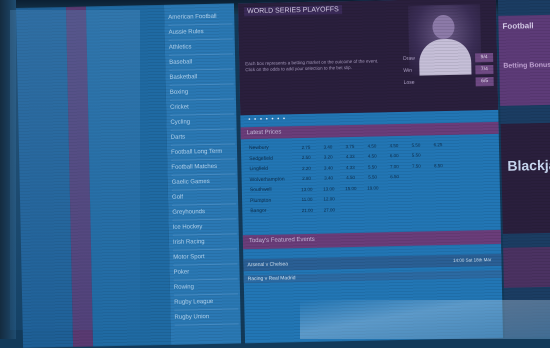 Image resolution: width=550 pixels, height=348 pixels. What do you see at coordinates (272, 168) in the screenshot?
I see `course-name: Lingfield` at bounding box center [272, 168].